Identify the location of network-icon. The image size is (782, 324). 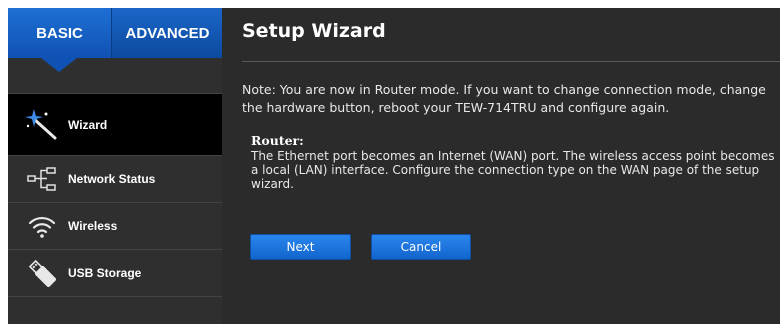
(42, 179).